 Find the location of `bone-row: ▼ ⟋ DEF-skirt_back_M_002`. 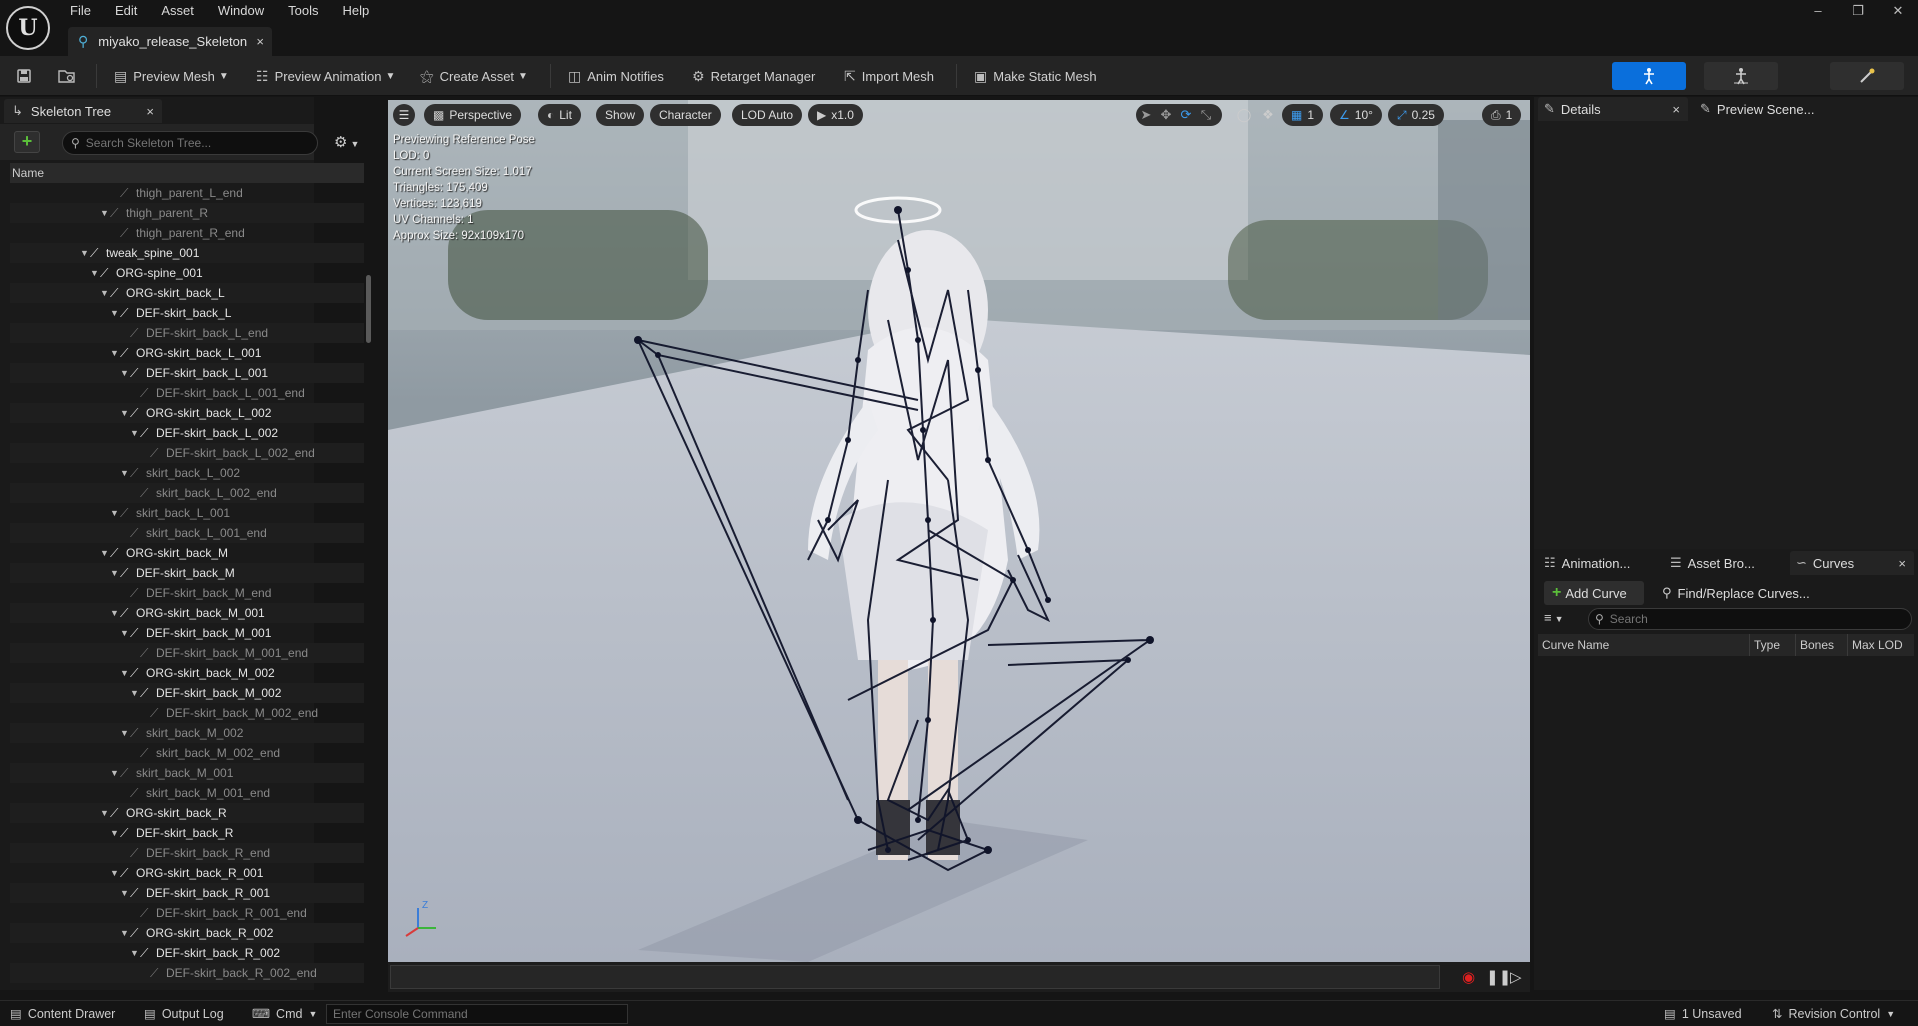

bone-row: ▼ ⟋ DEF-skirt_back_M_002 is located at coordinates (187, 693).